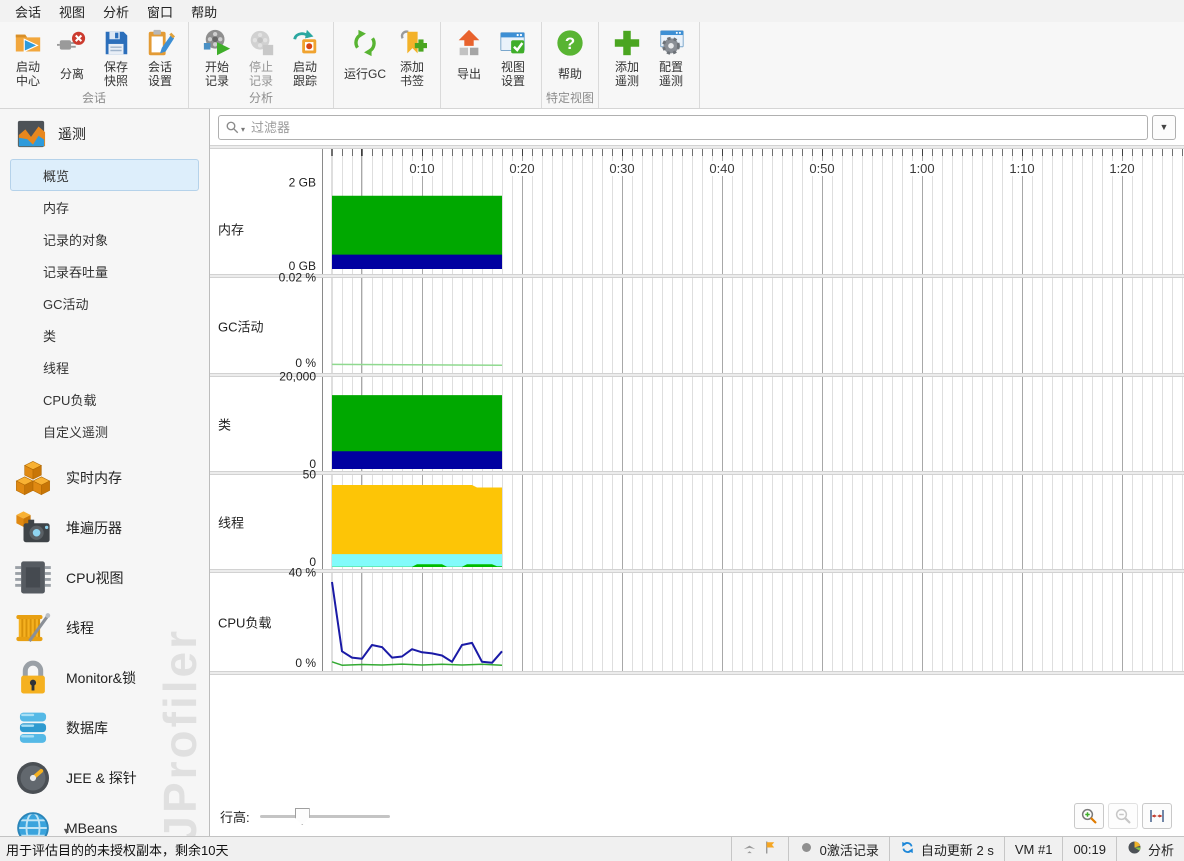 This screenshot has height=861, width=1184. I want to click on status-cell: VM #1, so click(1033, 849).